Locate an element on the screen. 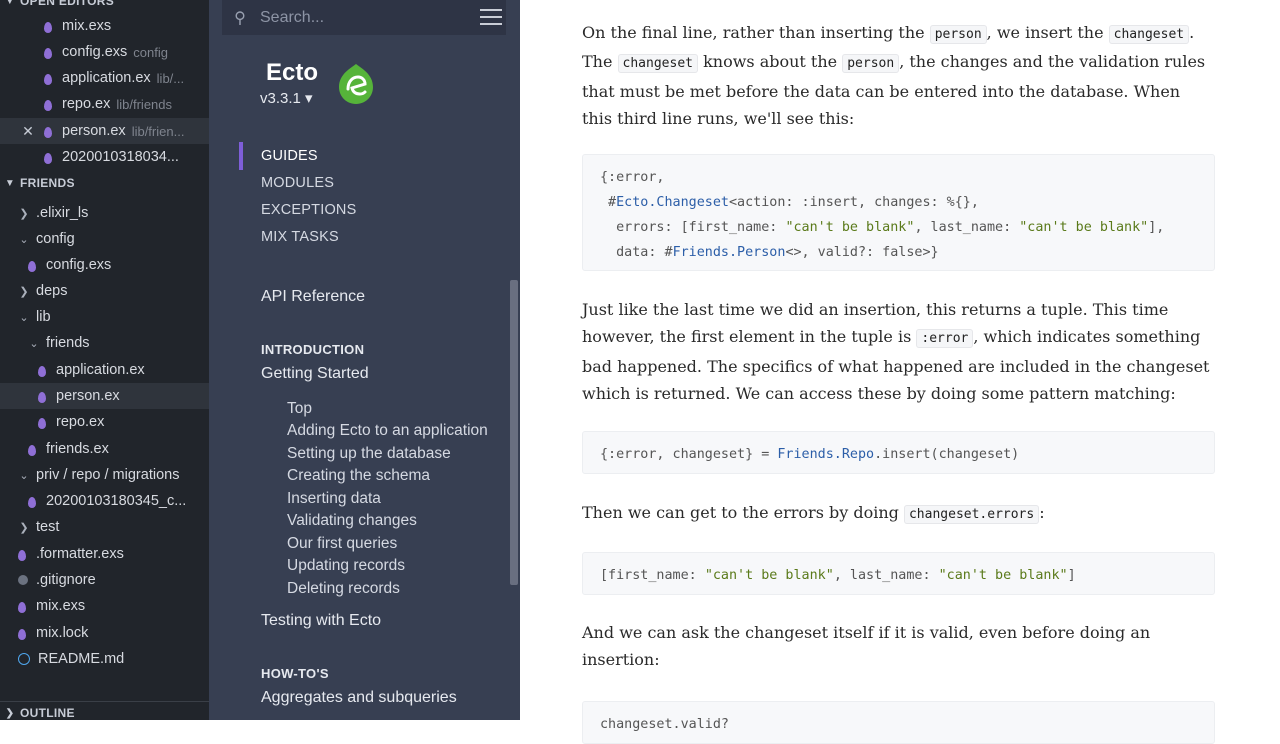  tree-file: .gitignore is located at coordinates (104, 580).